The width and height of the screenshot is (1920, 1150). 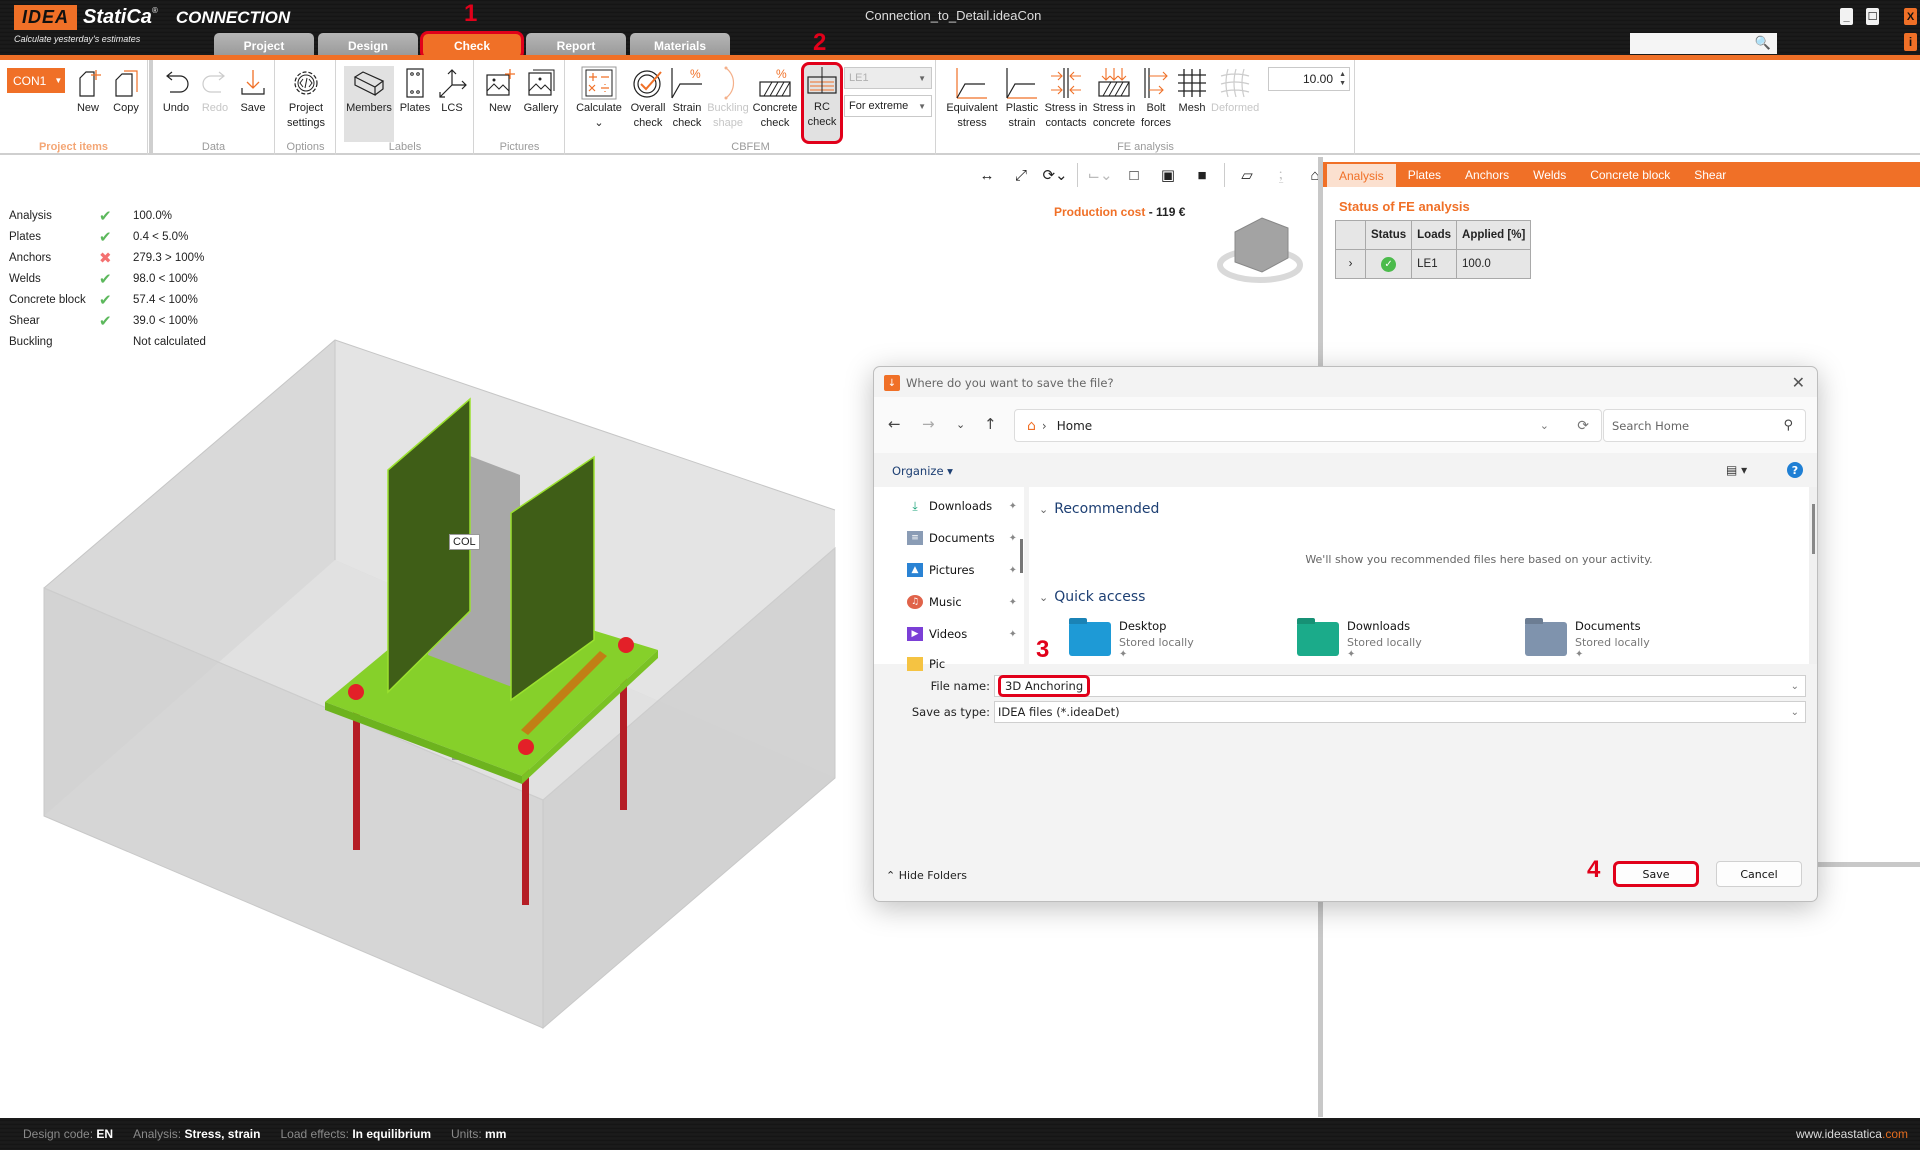 I want to click on address-bar: ⌂ › Home ⌄ ⟳, so click(x=1308, y=425).